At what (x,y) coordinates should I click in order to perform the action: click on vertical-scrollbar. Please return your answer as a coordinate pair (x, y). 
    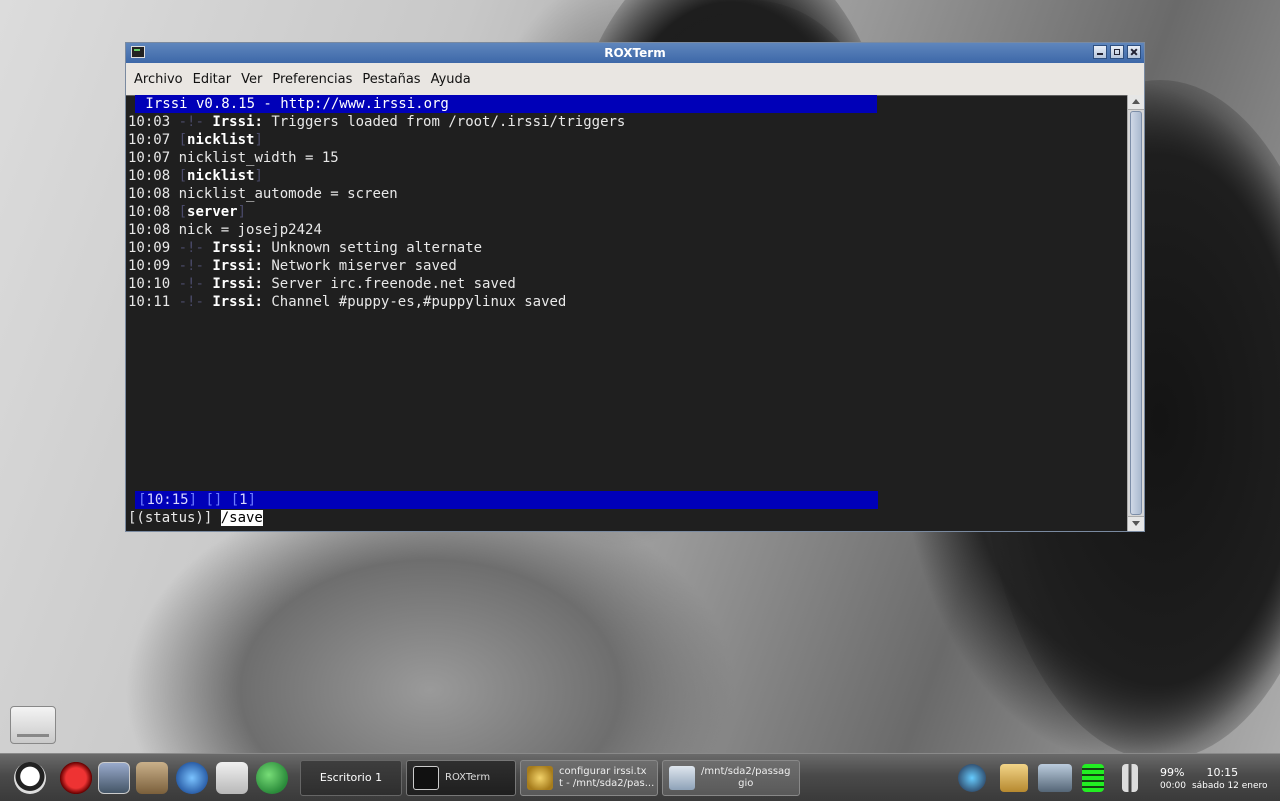
    Looking at the image, I should click on (1135, 313).